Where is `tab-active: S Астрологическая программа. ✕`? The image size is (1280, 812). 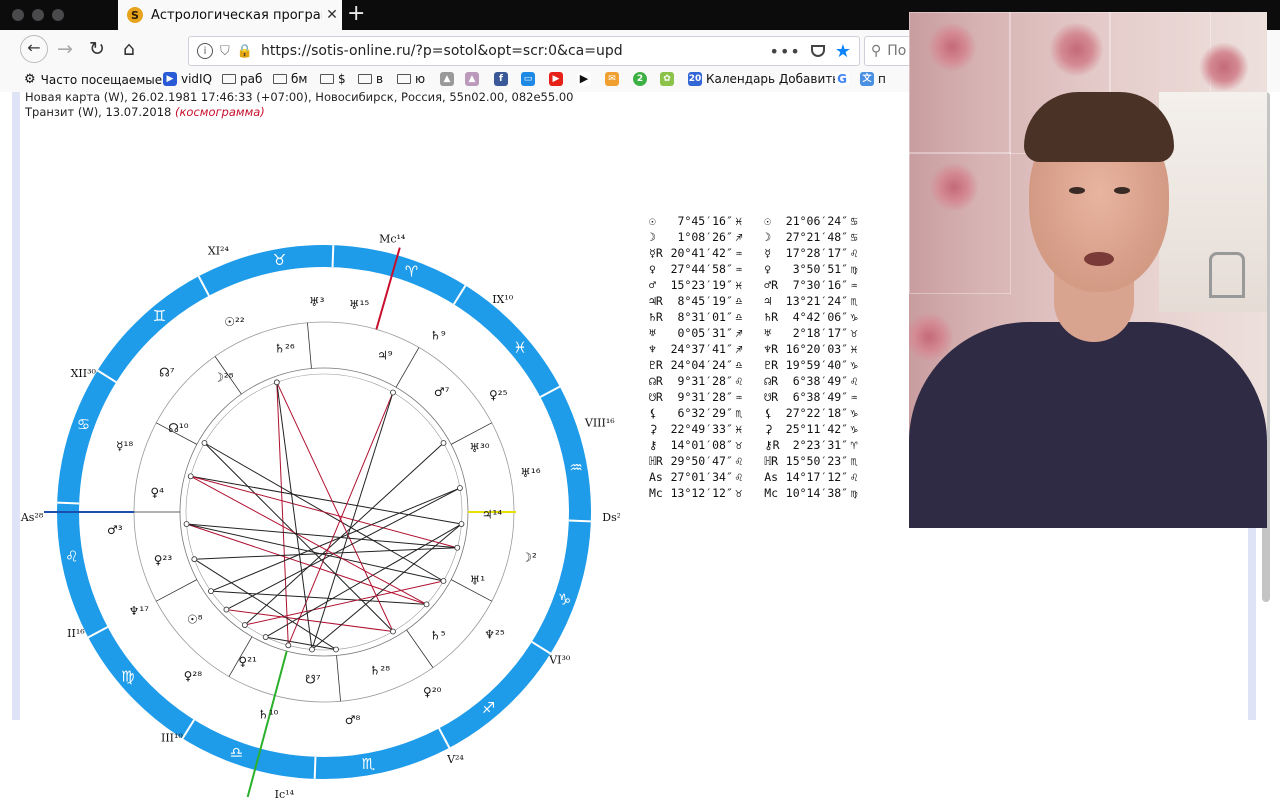
tab-active: S Астрологическая программа. ✕ is located at coordinates (230, 15).